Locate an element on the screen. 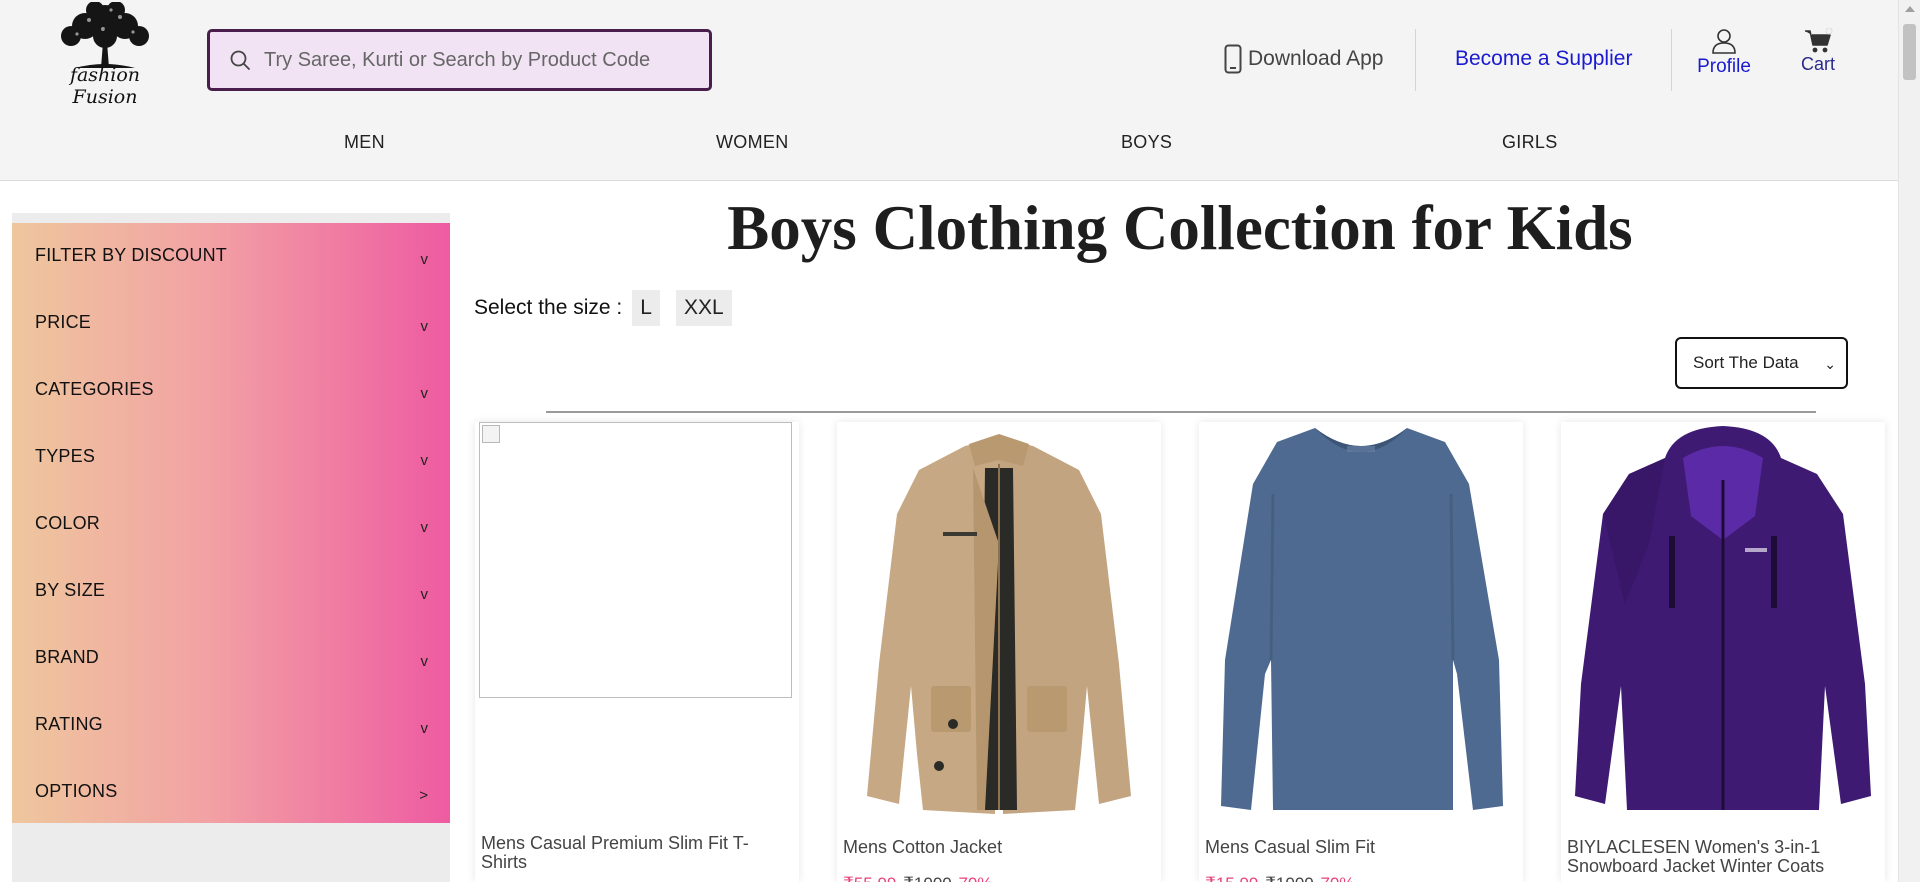  sort-select: Sort The Data ⌄ is located at coordinates (1761, 363).